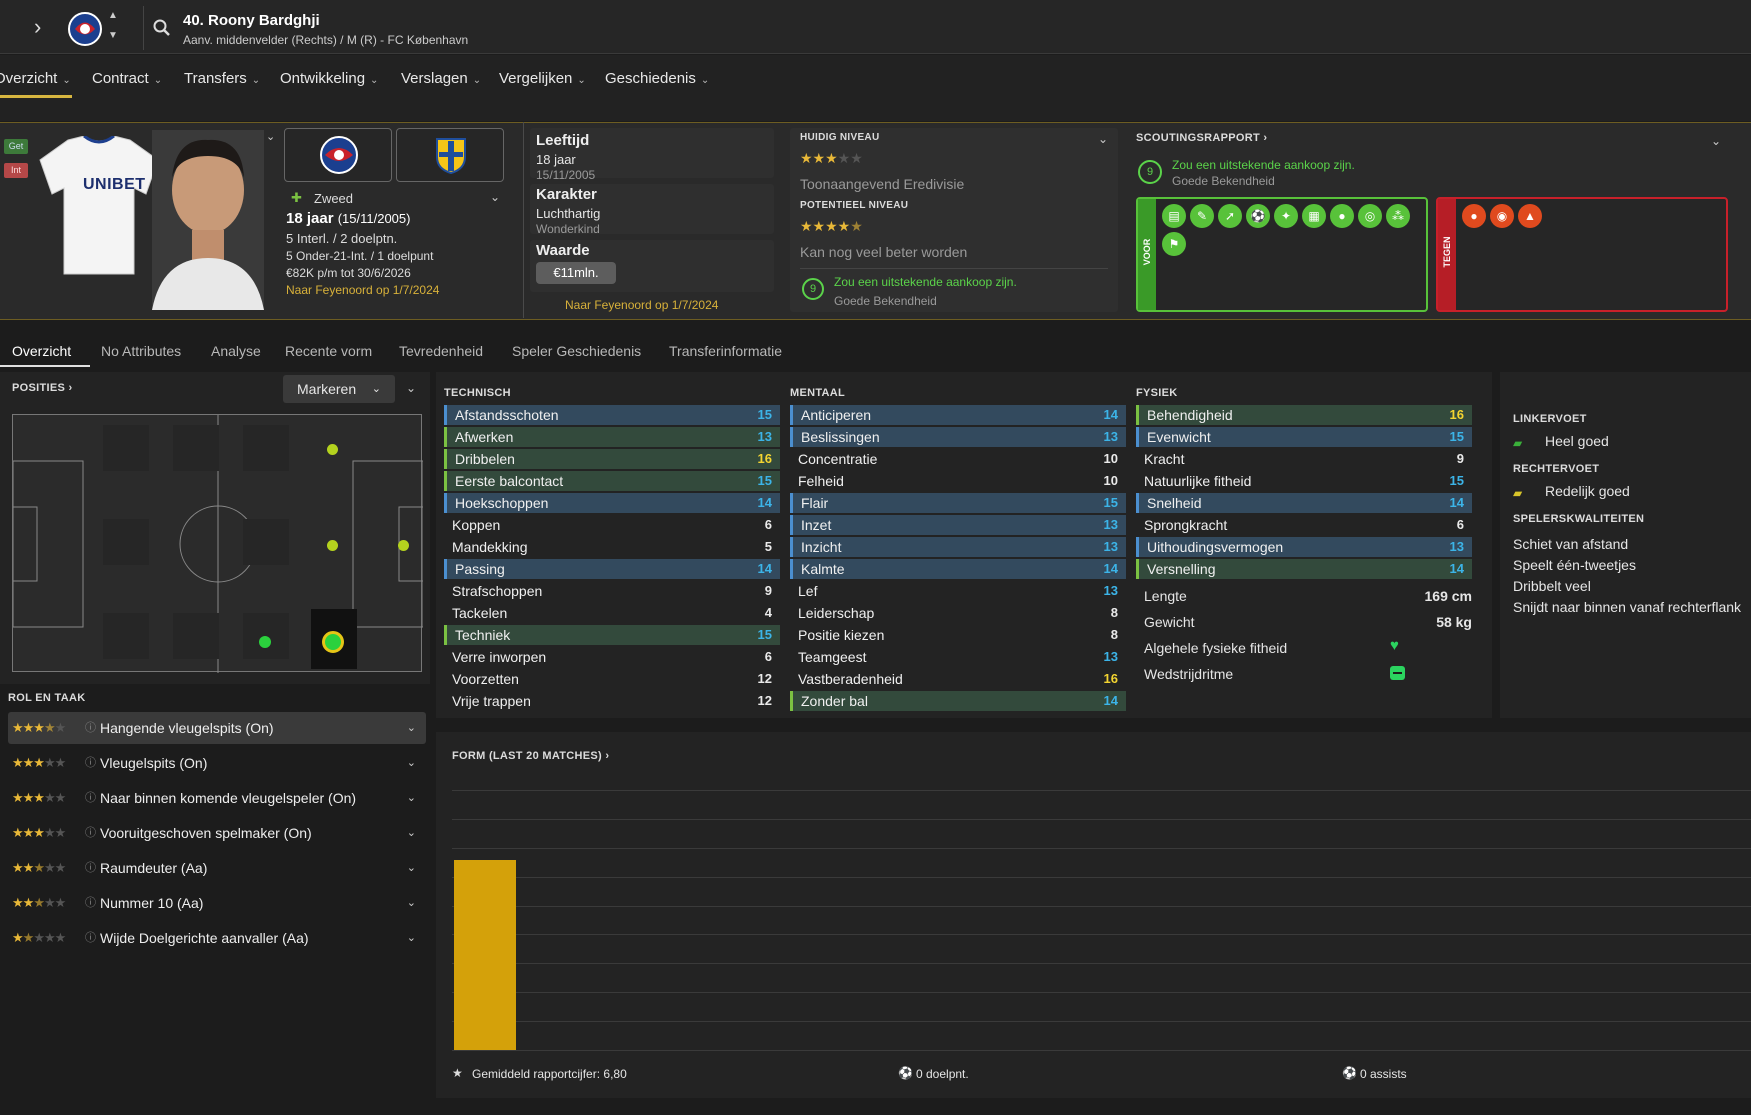 The height and width of the screenshot is (1115, 1751). What do you see at coordinates (362, 290) in the screenshot?
I see `transfer-line: Naar Feyenoord op 1/7/2024` at bounding box center [362, 290].